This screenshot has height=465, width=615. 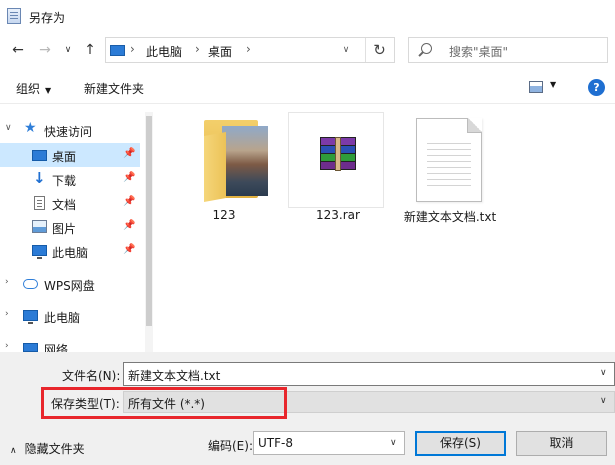 I want to click on sidebar-item-label: 文档, so click(x=64, y=205).